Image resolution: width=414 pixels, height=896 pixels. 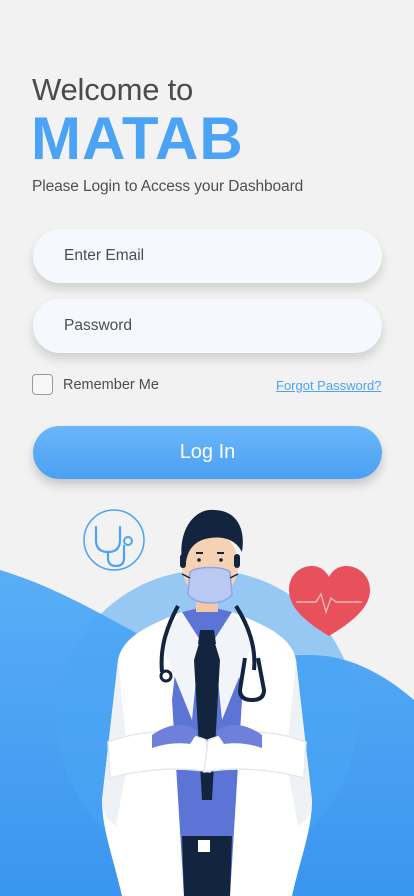 I want to click on email-field, so click(x=207, y=256).